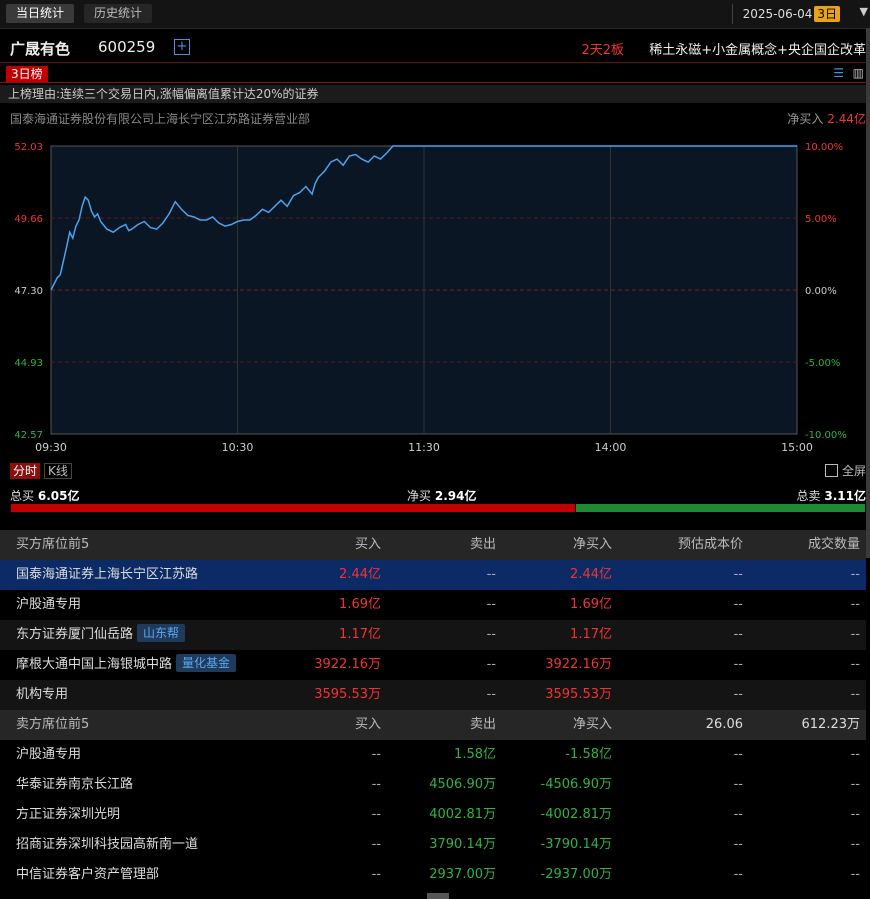 This screenshot has width=870, height=899. What do you see at coordinates (846, 119) in the screenshot?
I see `netbuy-value: 2.44亿` at bounding box center [846, 119].